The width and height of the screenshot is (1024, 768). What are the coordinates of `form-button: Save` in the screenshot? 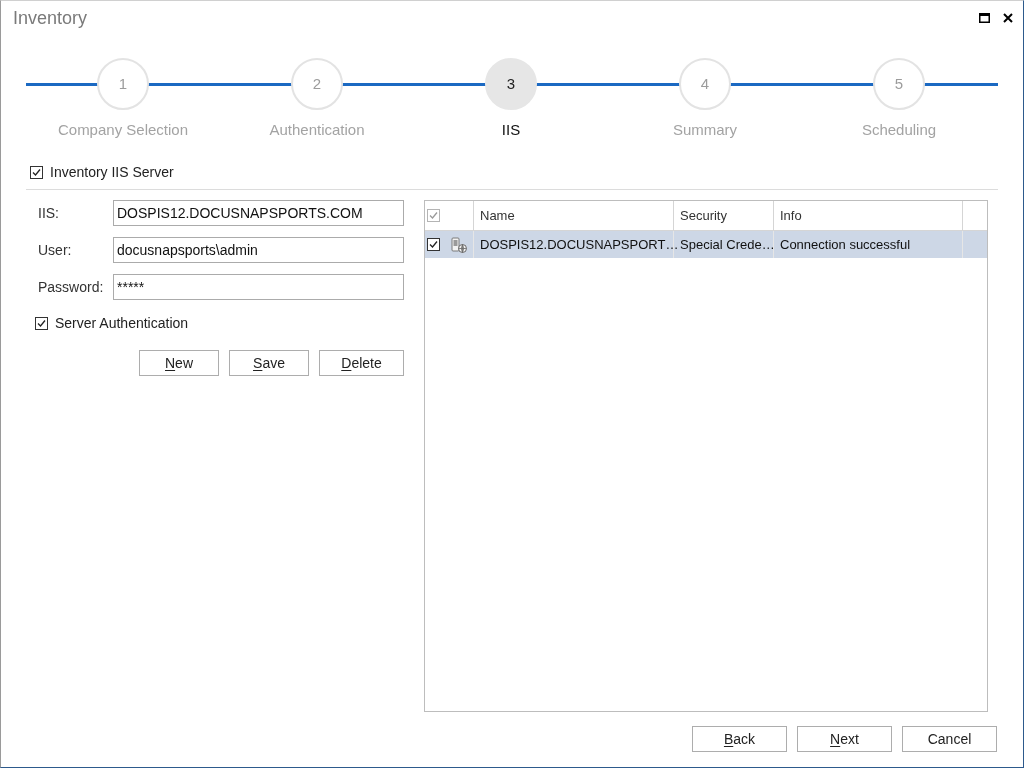 It's located at (269, 363).